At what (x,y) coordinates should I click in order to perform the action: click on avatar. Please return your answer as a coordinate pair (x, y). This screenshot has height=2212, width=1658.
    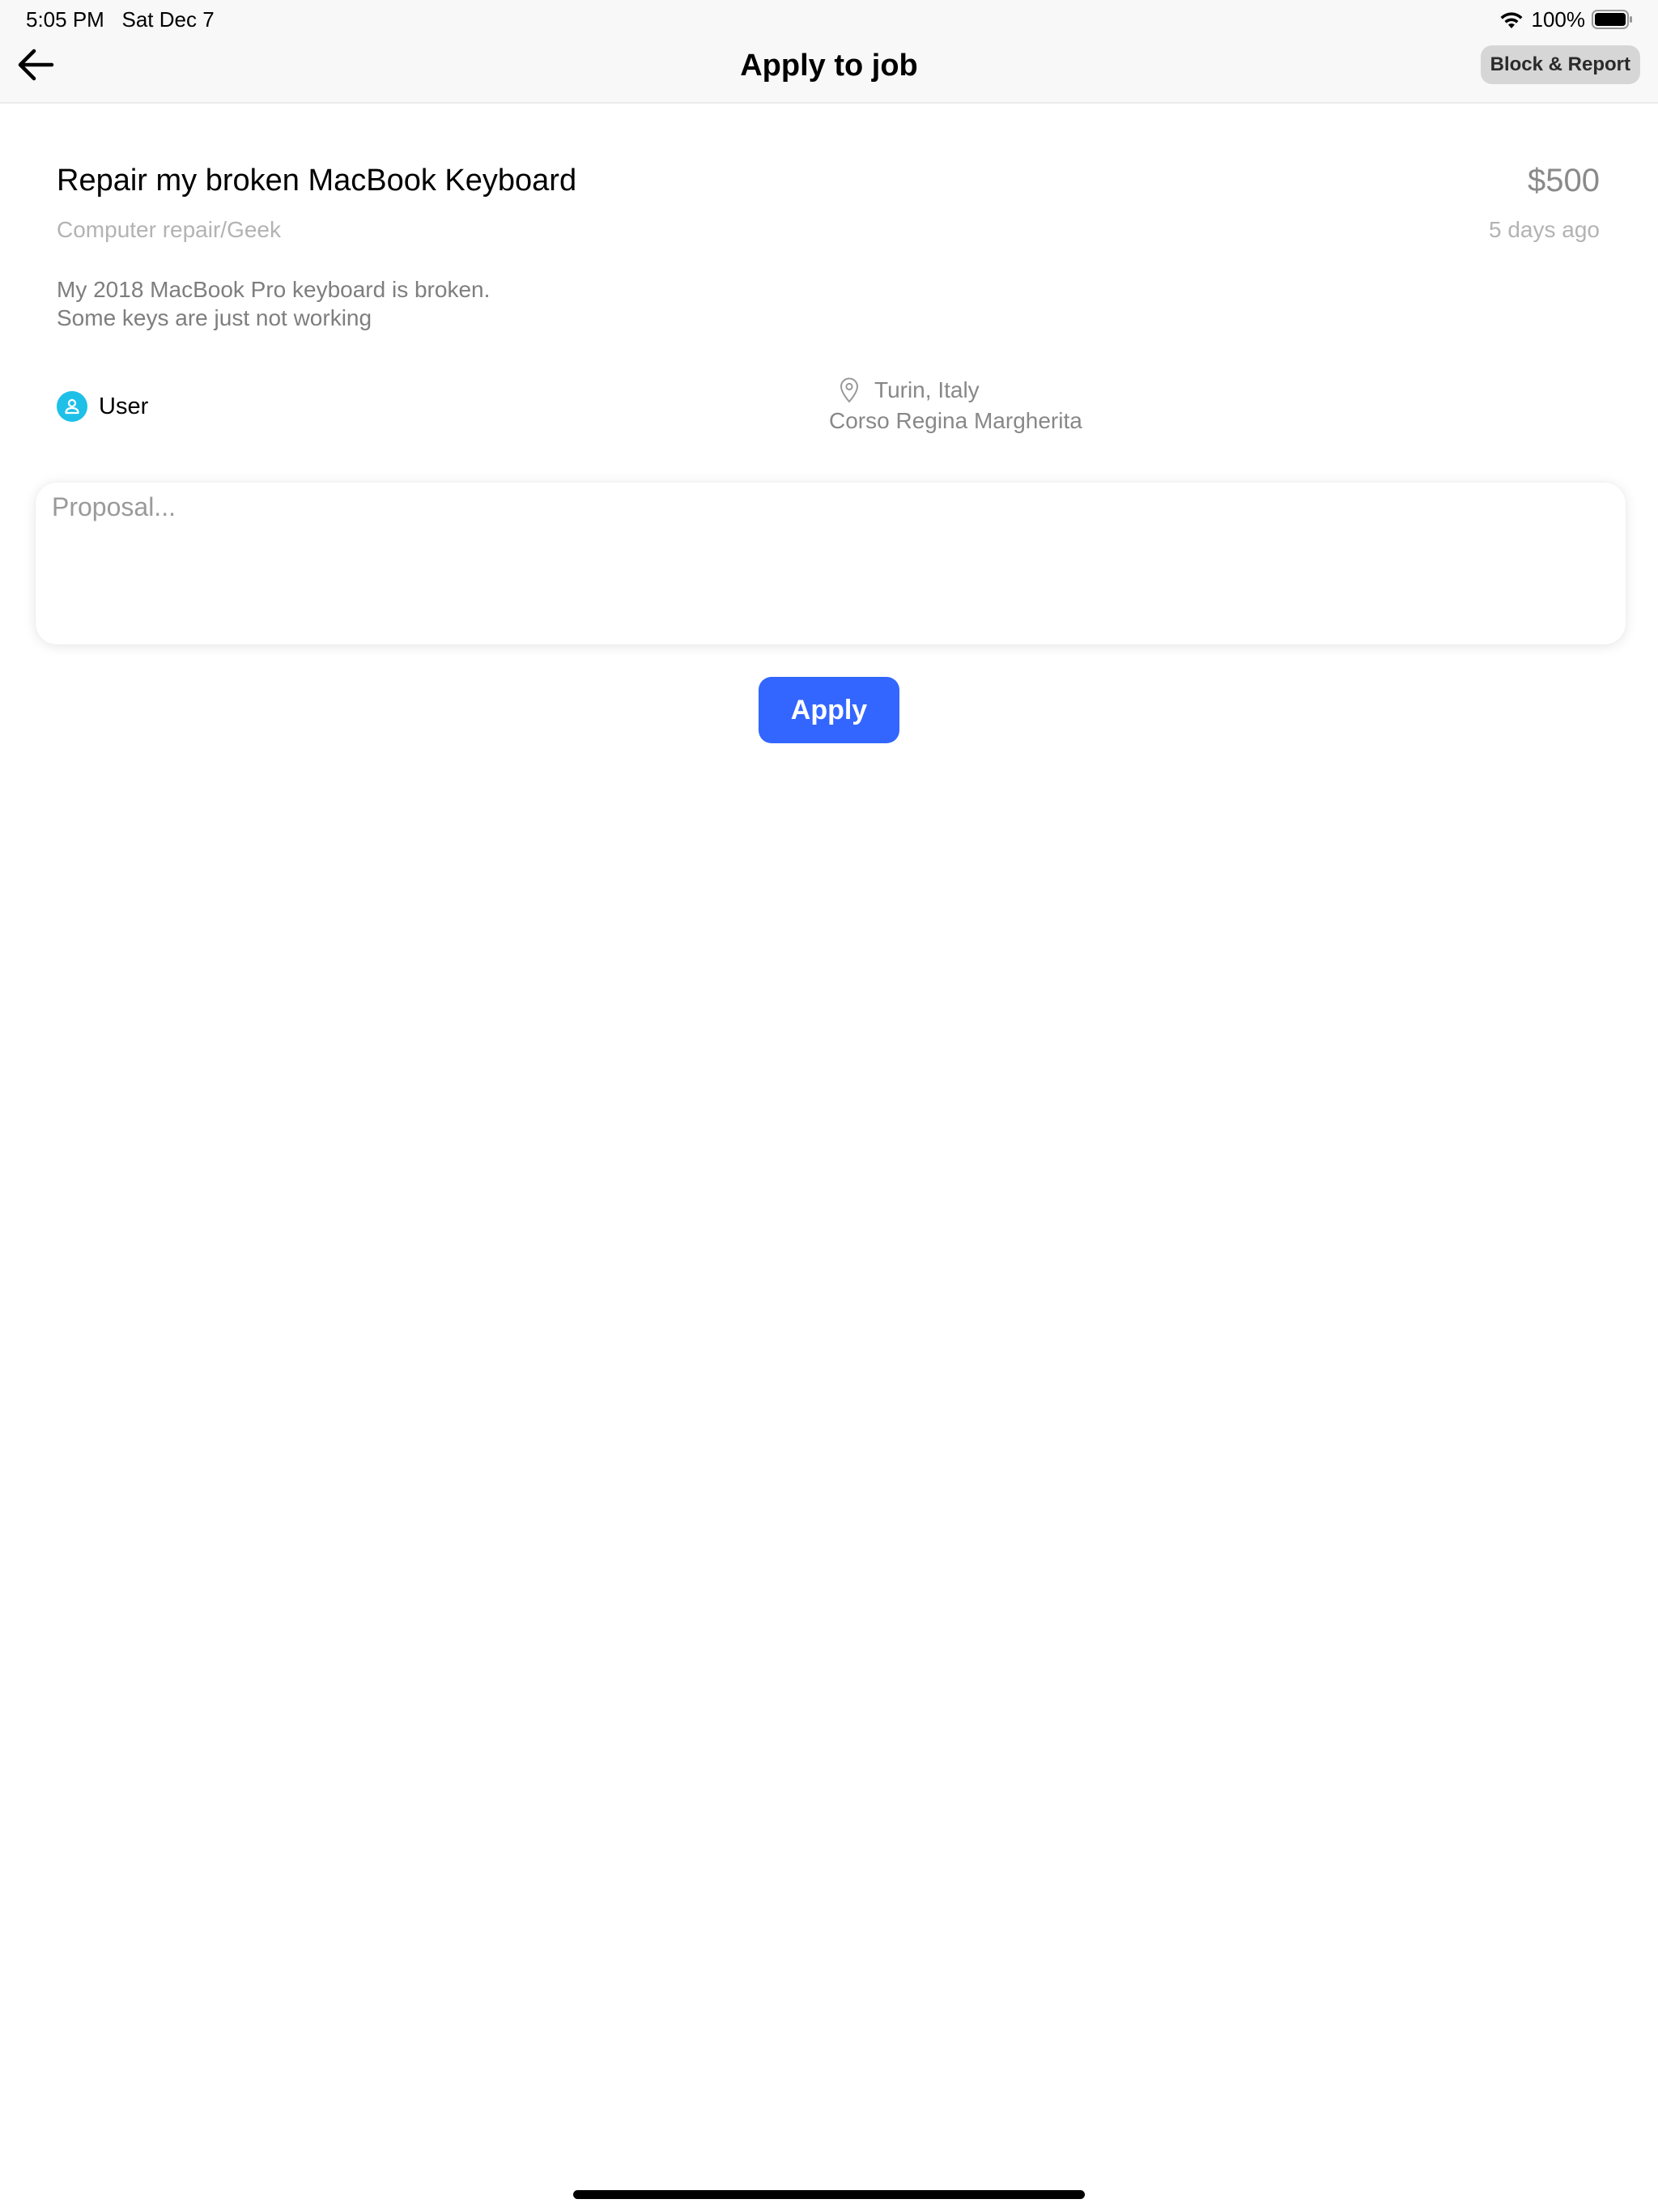
    Looking at the image, I should click on (72, 406).